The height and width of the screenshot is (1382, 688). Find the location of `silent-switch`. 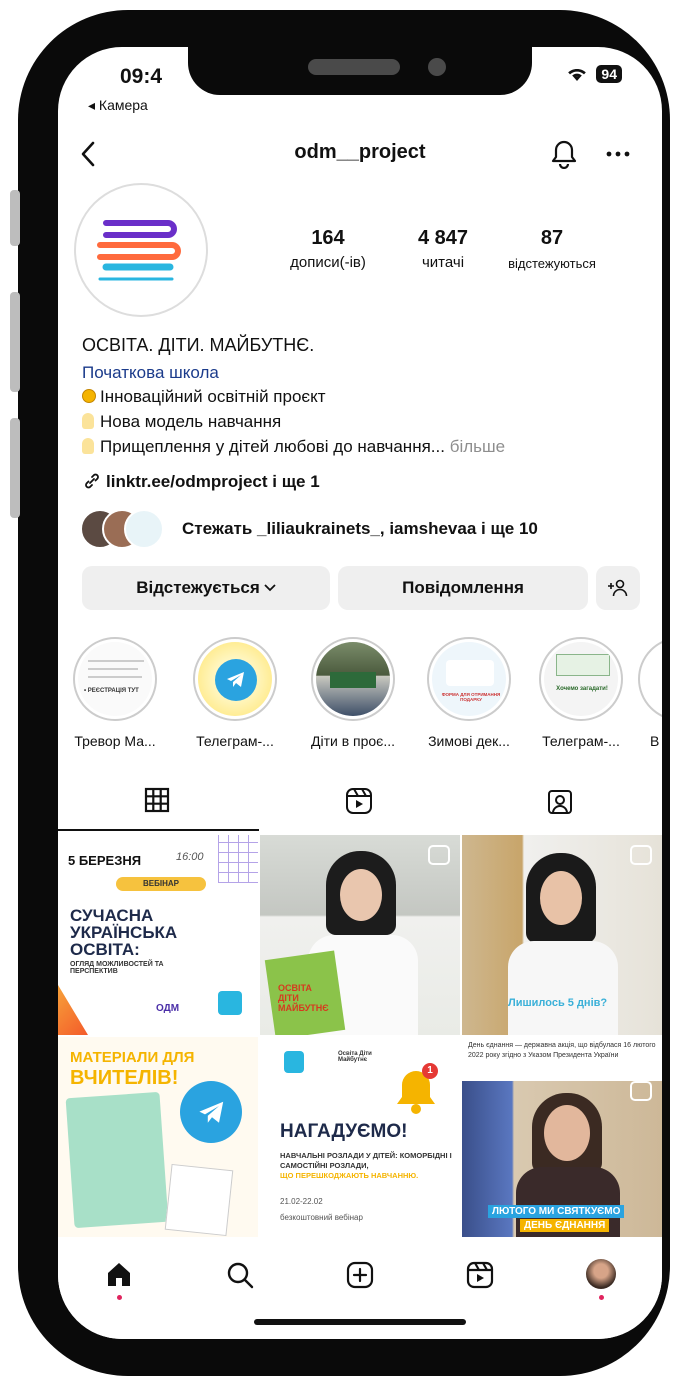

silent-switch is located at coordinates (15, 218).